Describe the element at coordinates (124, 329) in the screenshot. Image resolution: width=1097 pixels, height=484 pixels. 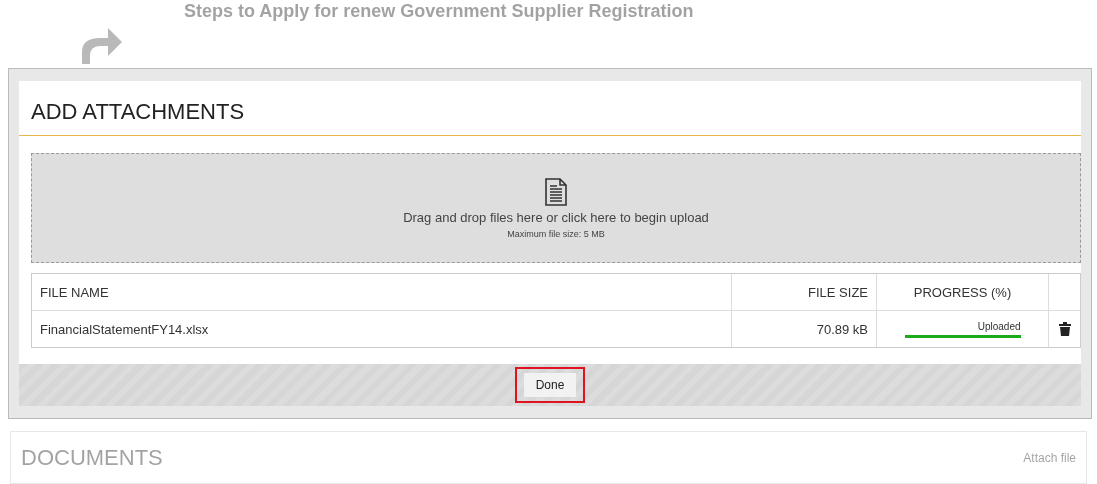
I see `file-name-cell-text: FinancialStatementFY14.xlsx` at that location.